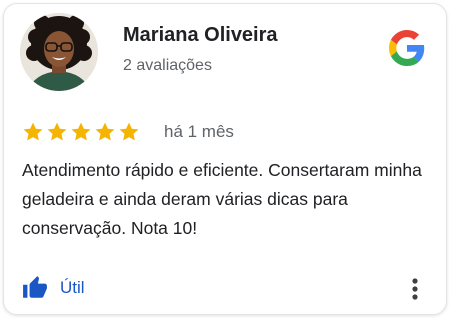 This screenshot has height=318, width=450. I want to click on review-time: há 1 mês, so click(199, 131).